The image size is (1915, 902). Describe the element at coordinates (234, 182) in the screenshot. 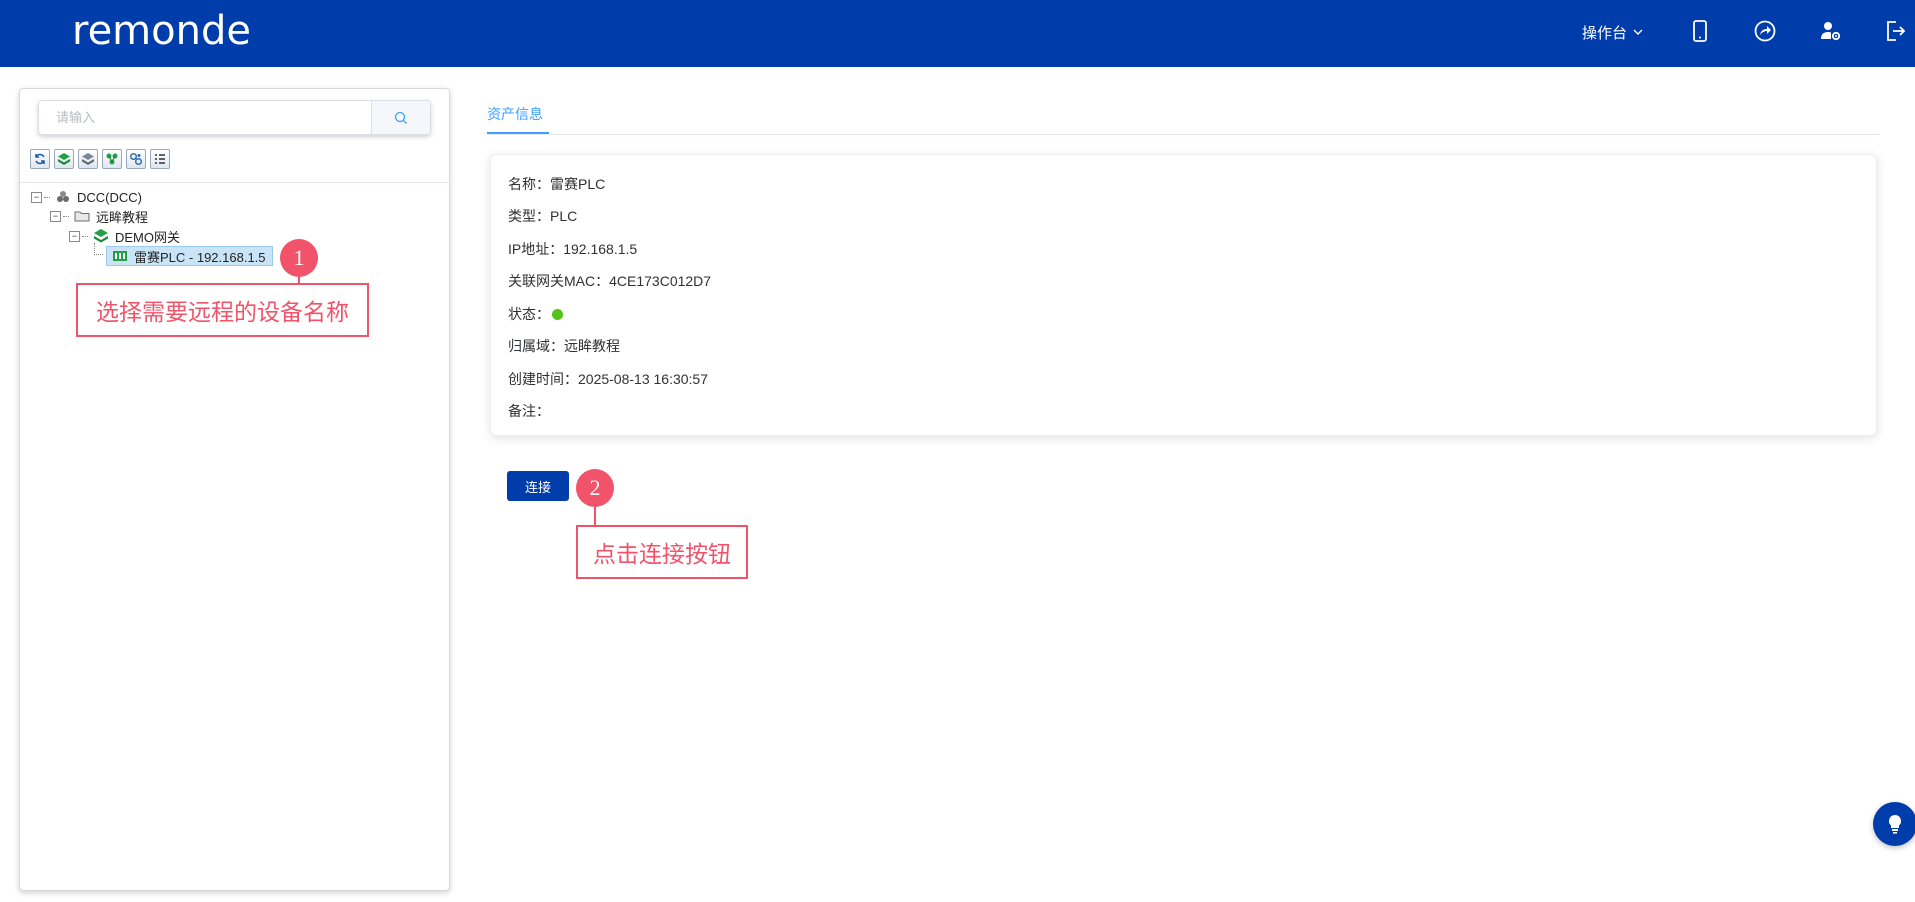

I see `tree-divider` at that location.